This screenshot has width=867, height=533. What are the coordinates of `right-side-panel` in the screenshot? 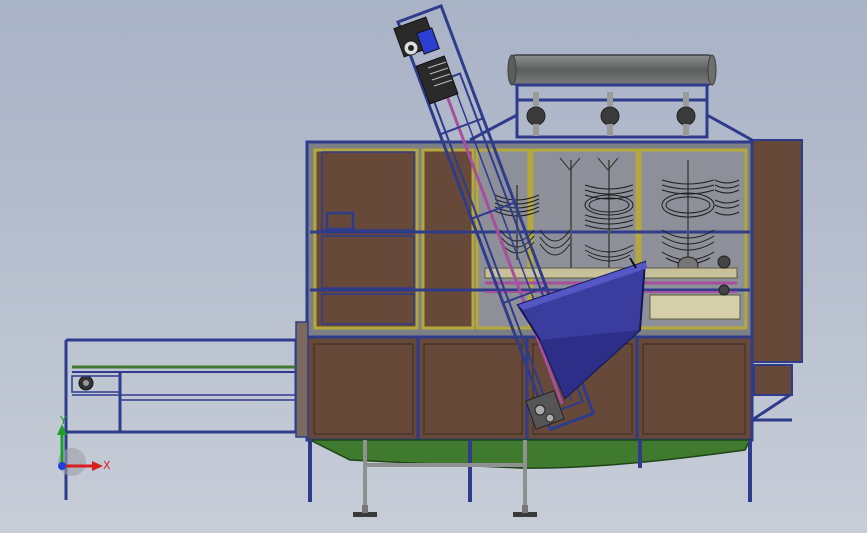 It's located at (776, 280).